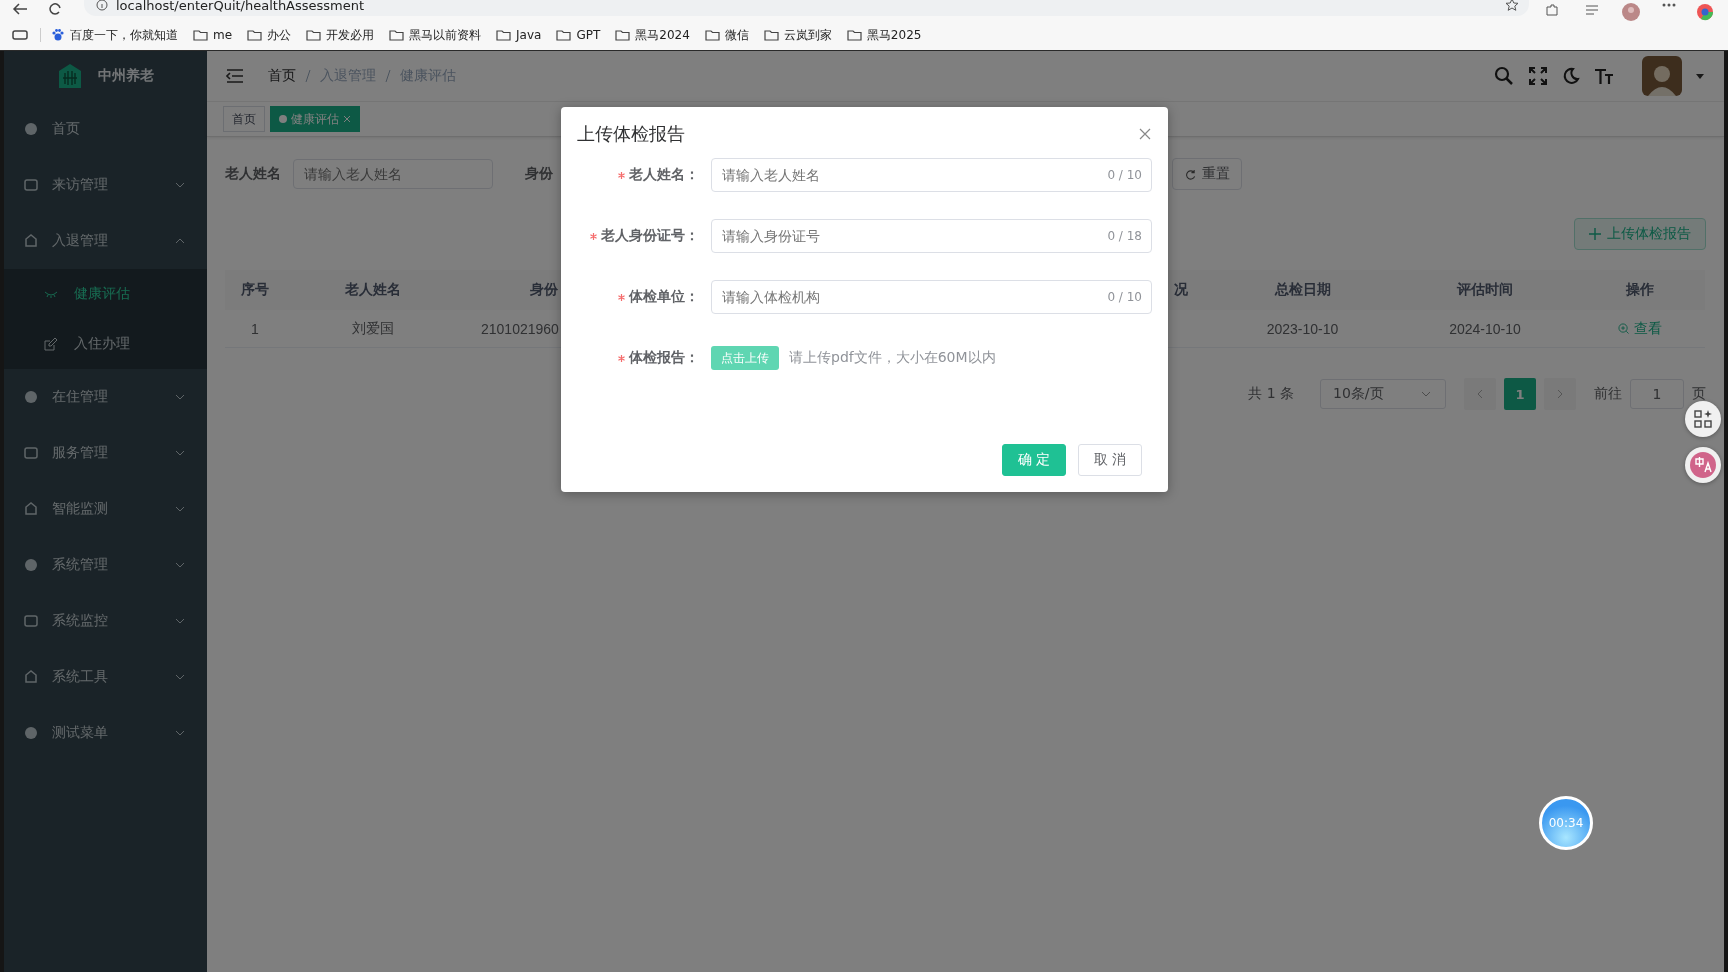 The height and width of the screenshot is (972, 1728). I want to click on reload-icon, so click(55, 9).